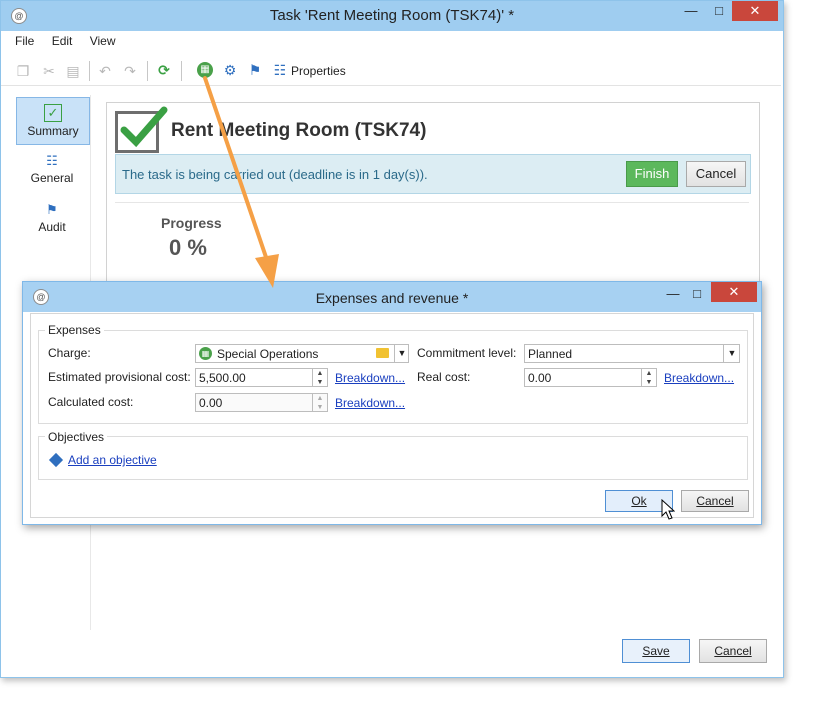  Describe the element at coordinates (164, 70) in the screenshot. I see `refresh-icon: ⟳` at that location.